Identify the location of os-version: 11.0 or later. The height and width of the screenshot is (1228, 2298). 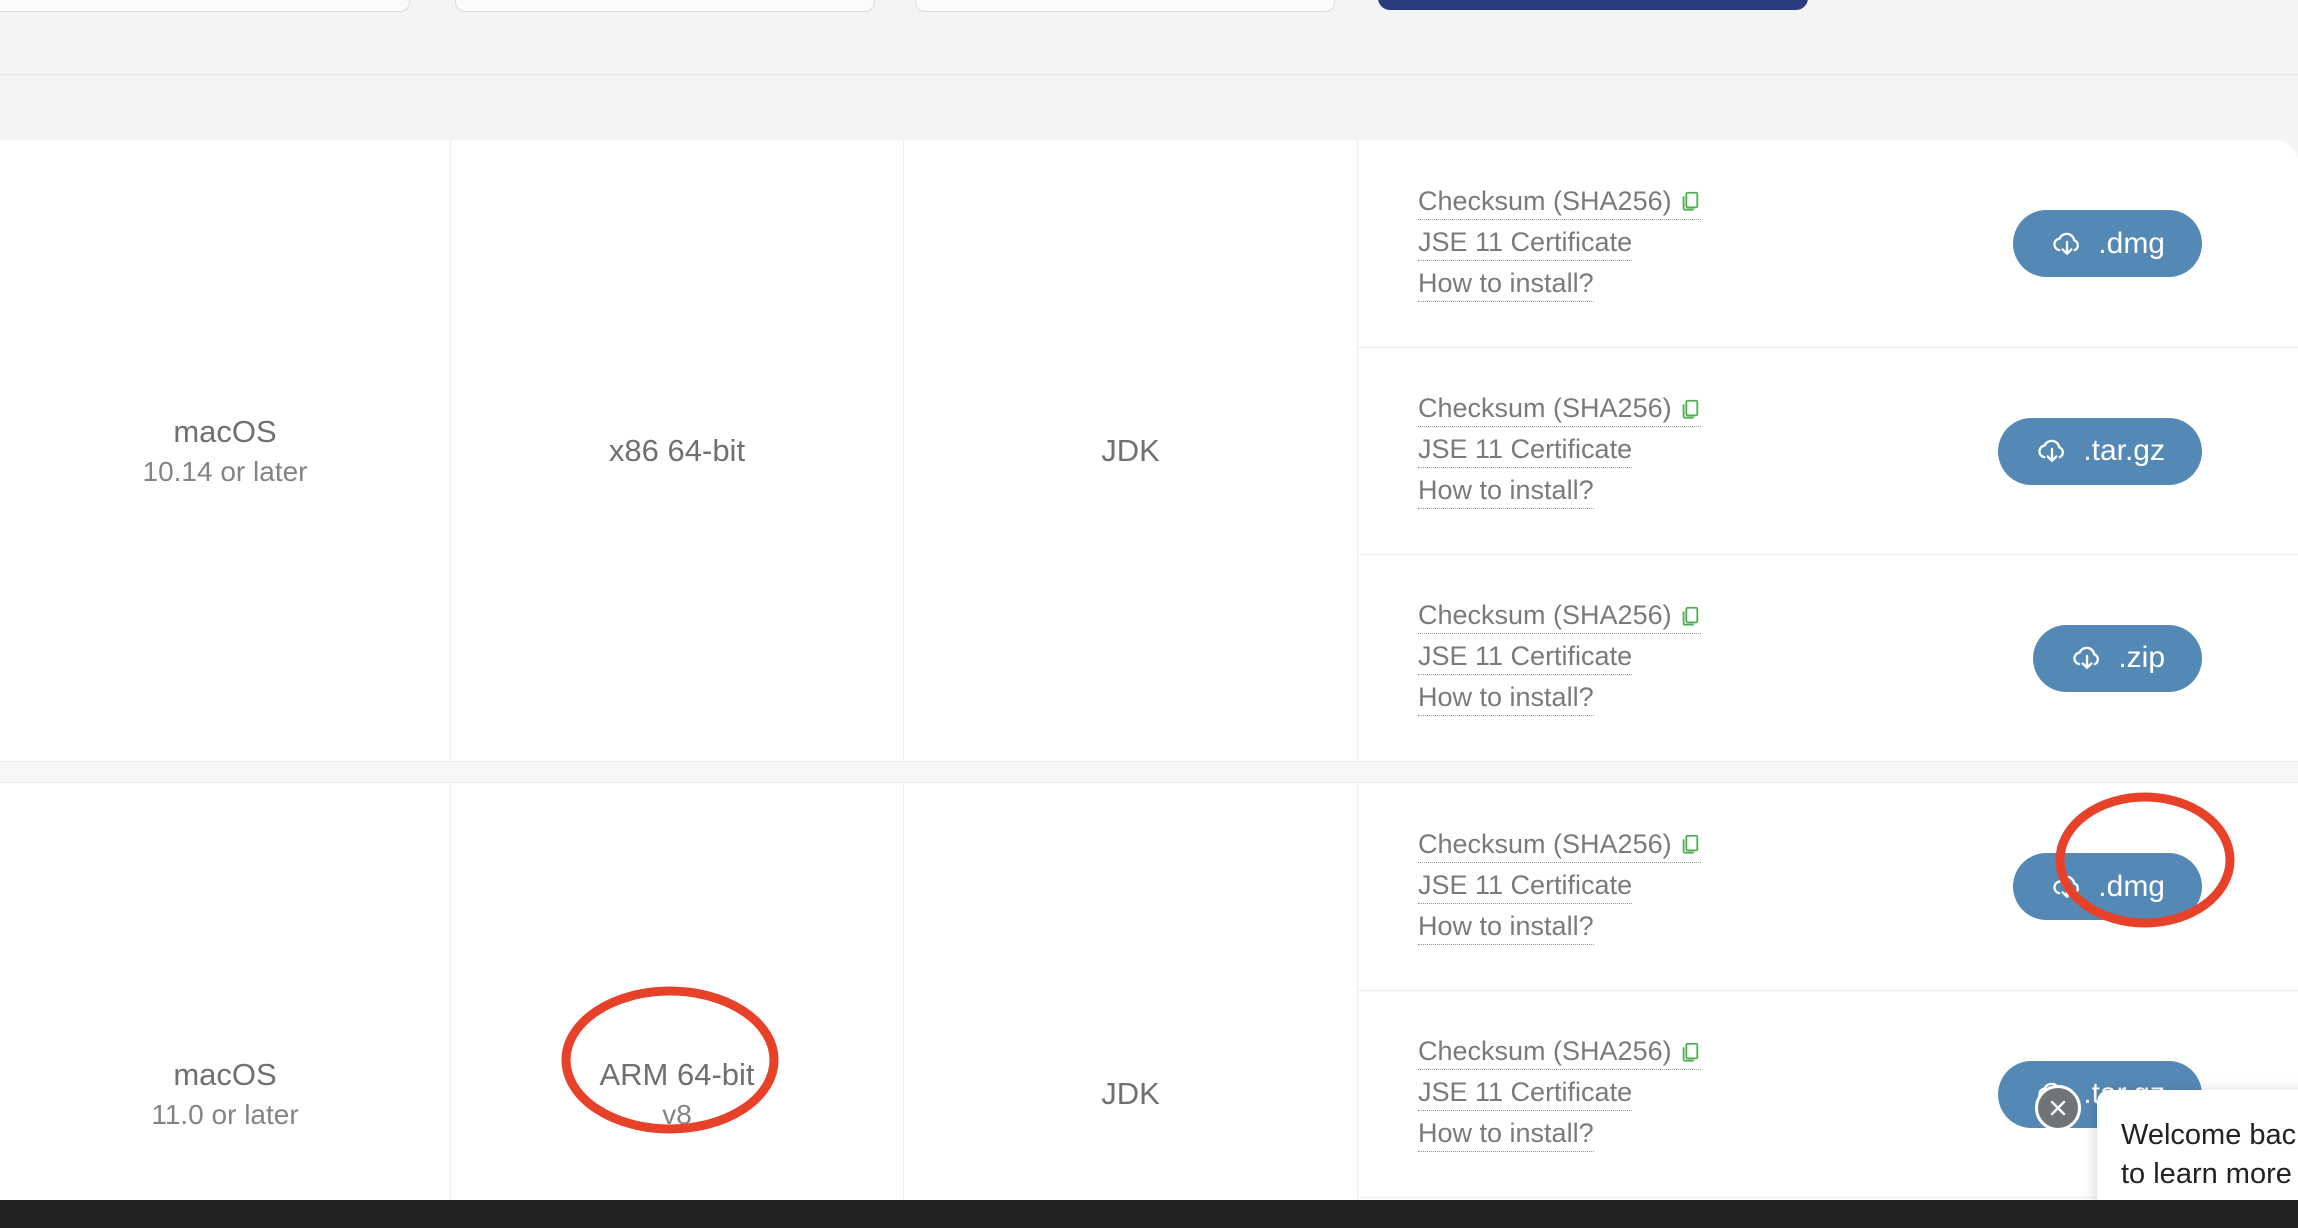
(225, 1114).